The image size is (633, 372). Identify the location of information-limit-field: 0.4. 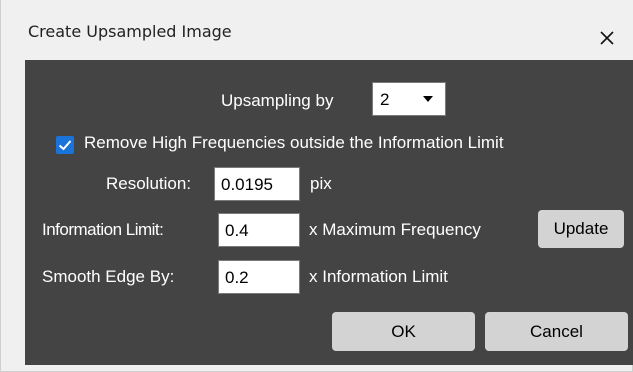
(259, 230).